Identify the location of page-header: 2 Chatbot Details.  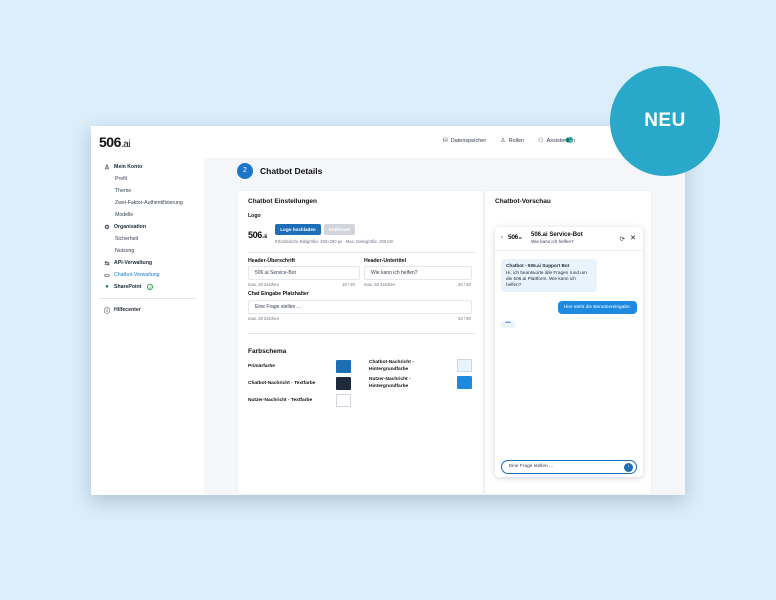
(279, 171).